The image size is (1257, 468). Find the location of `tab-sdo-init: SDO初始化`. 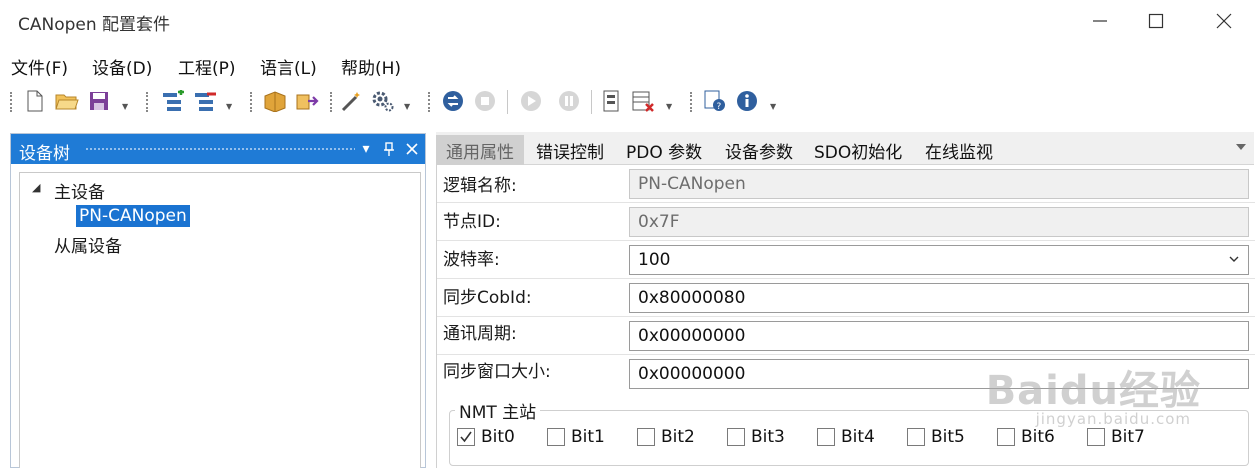

tab-sdo-init: SDO初始化 is located at coordinates (858, 150).